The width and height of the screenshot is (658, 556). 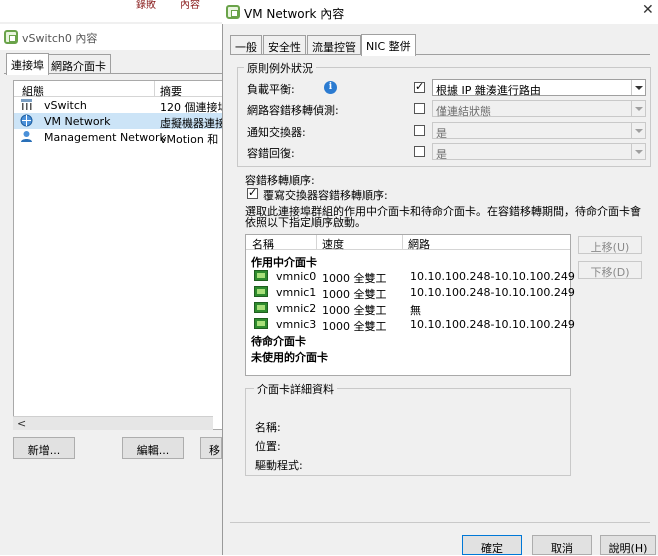 I want to click on scroll-left-icon: <, so click(x=21, y=423).